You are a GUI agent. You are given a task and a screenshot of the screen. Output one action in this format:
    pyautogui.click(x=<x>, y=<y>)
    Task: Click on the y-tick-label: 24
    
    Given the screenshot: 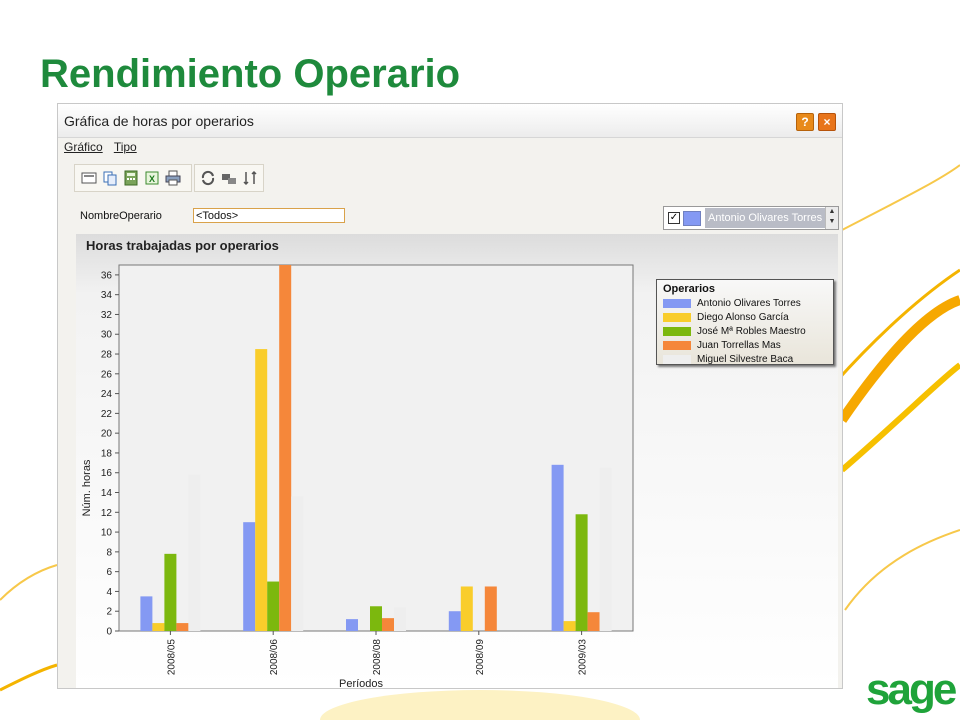 What is the action you would take?
    pyautogui.click(x=107, y=394)
    